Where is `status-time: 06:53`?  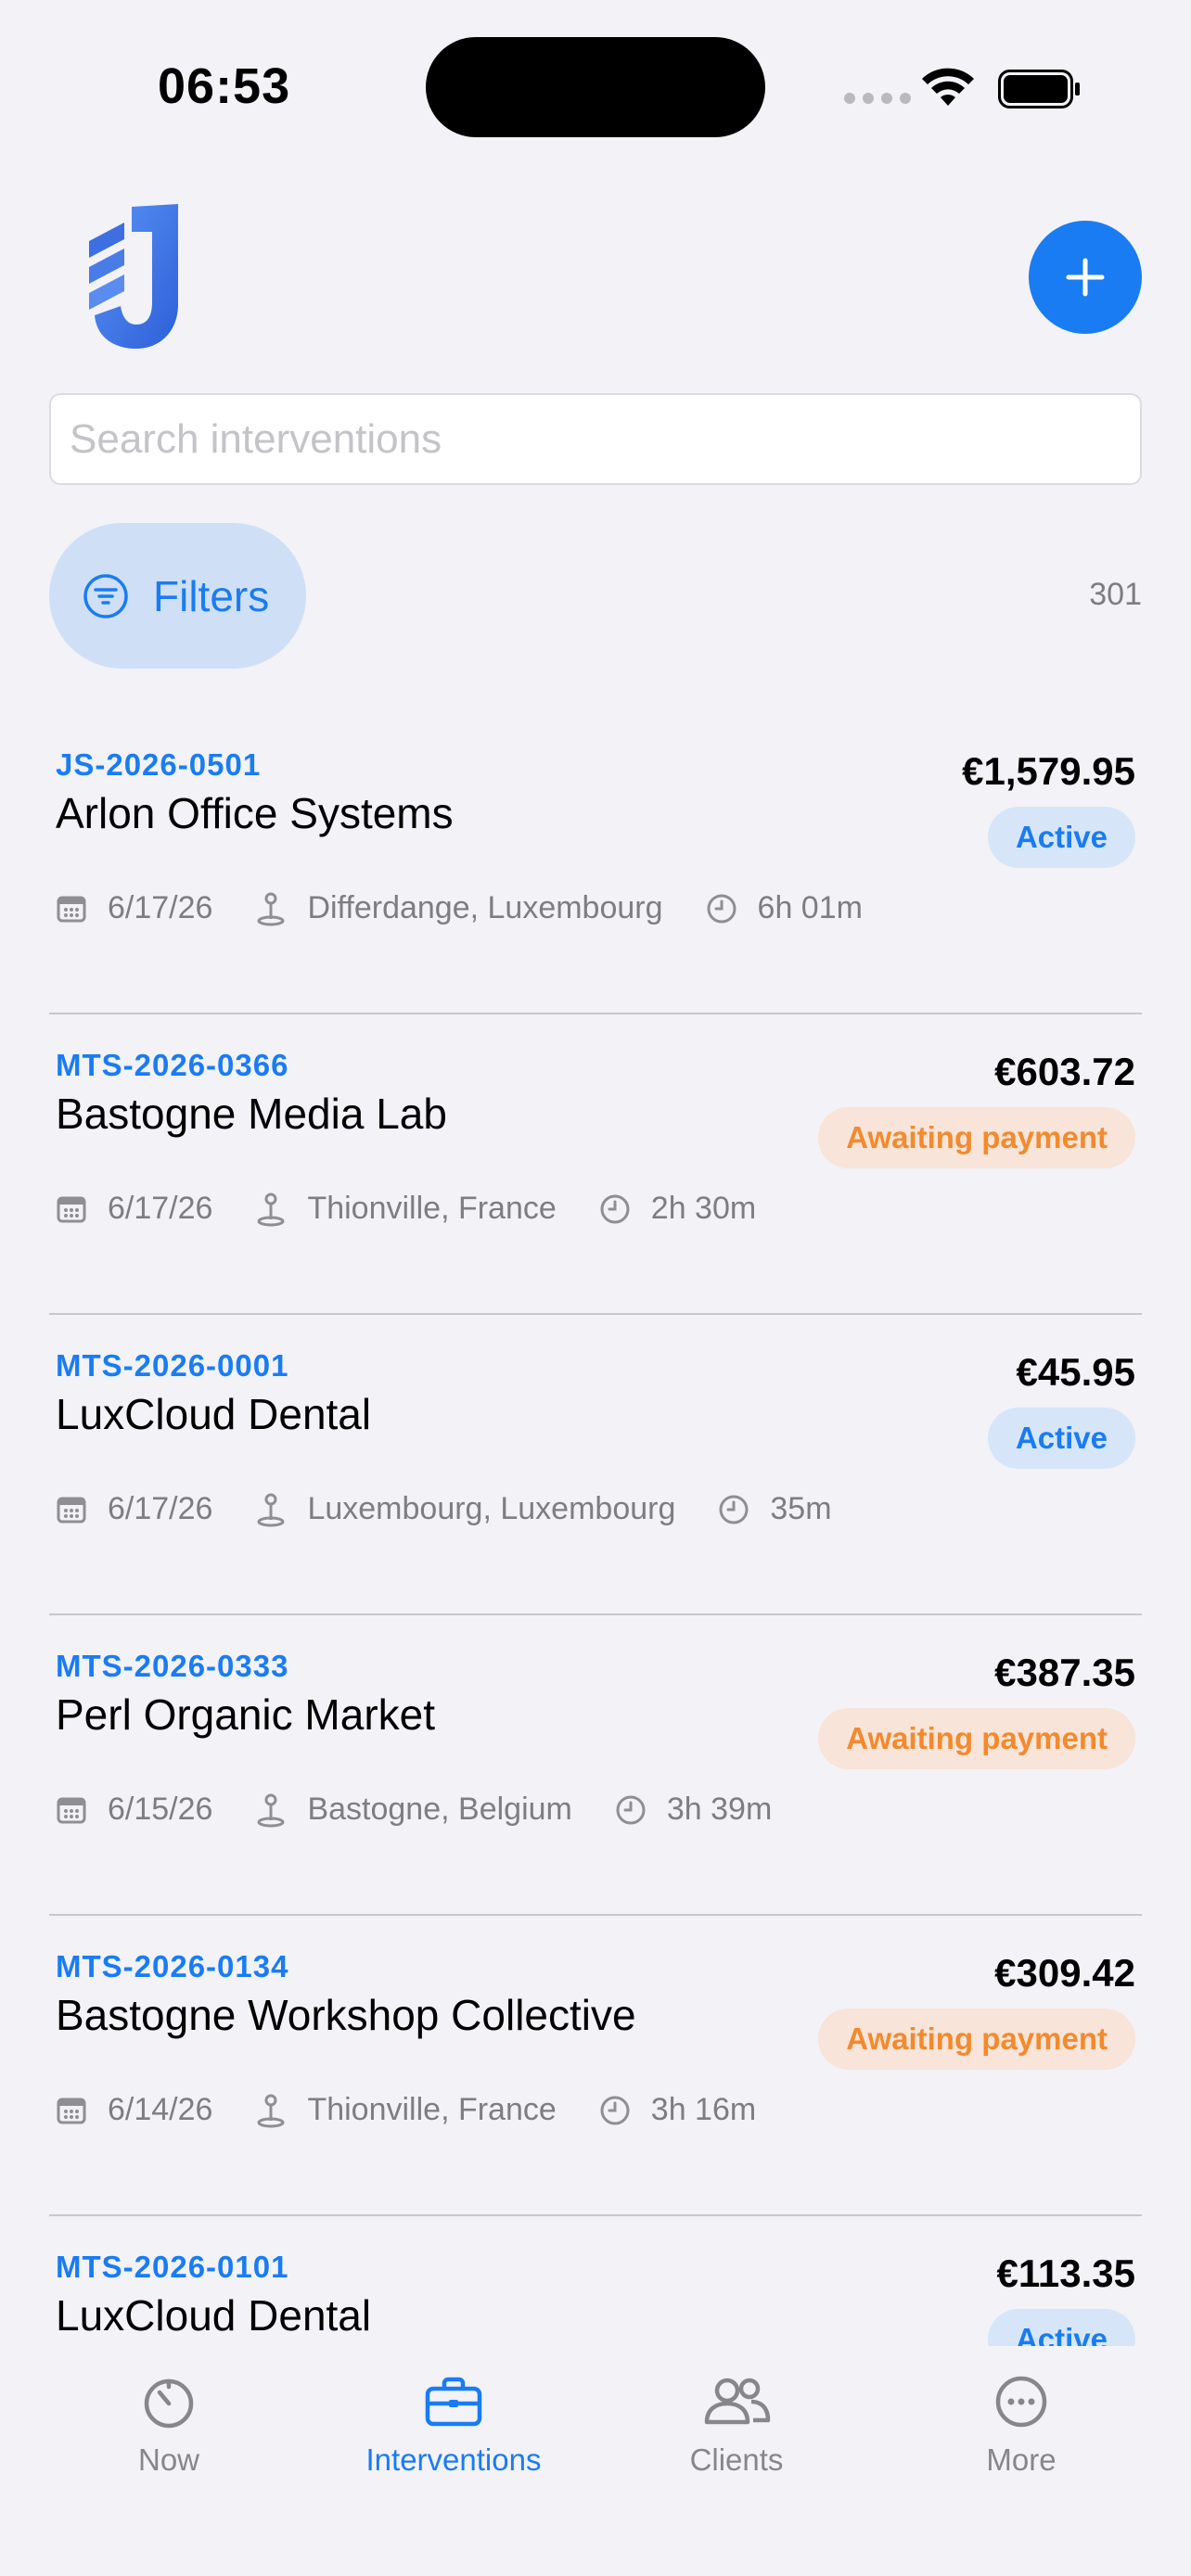
status-time: 06:53 is located at coordinates (224, 86).